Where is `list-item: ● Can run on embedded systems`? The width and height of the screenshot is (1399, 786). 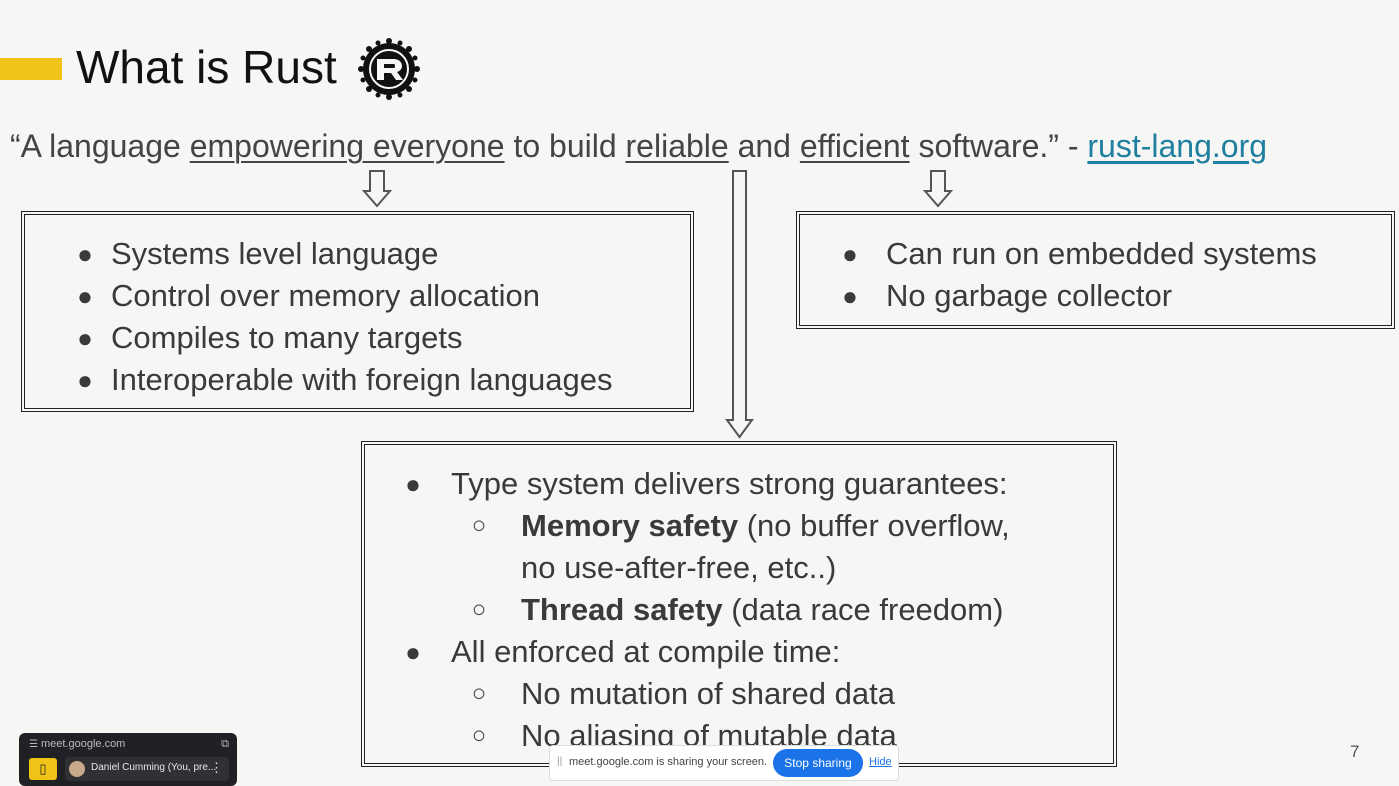
list-item: ● Can run on embedded systems is located at coordinates (1079, 253).